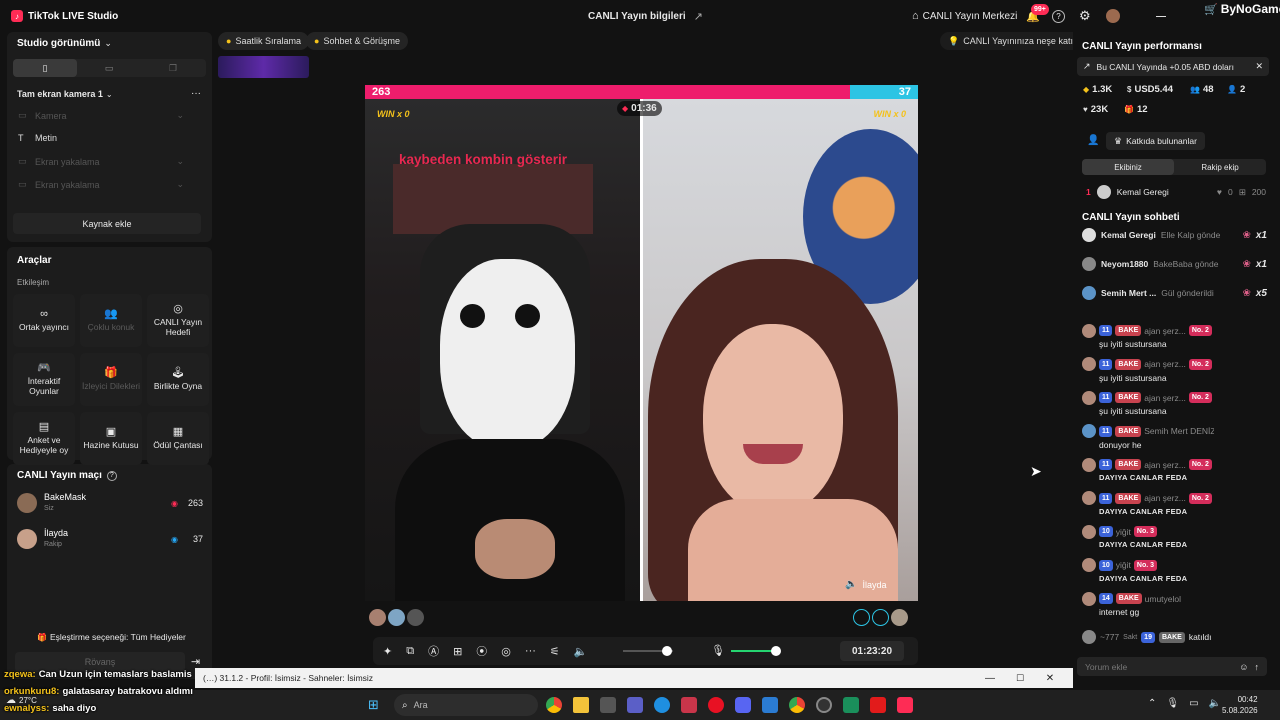 The width and height of the screenshot is (1280, 720). What do you see at coordinates (1179, 431) in the screenshot?
I see `chat-username: Semih Mert DENİZ` at bounding box center [1179, 431].